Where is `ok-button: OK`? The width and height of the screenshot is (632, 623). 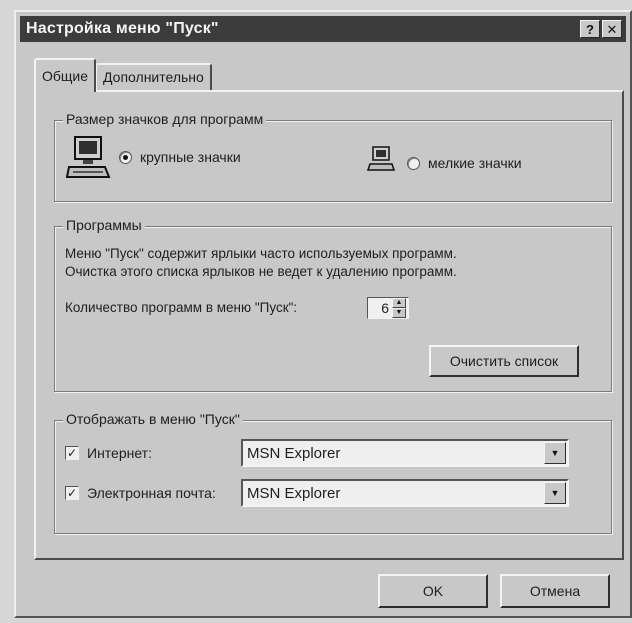 ok-button: OK is located at coordinates (433, 591).